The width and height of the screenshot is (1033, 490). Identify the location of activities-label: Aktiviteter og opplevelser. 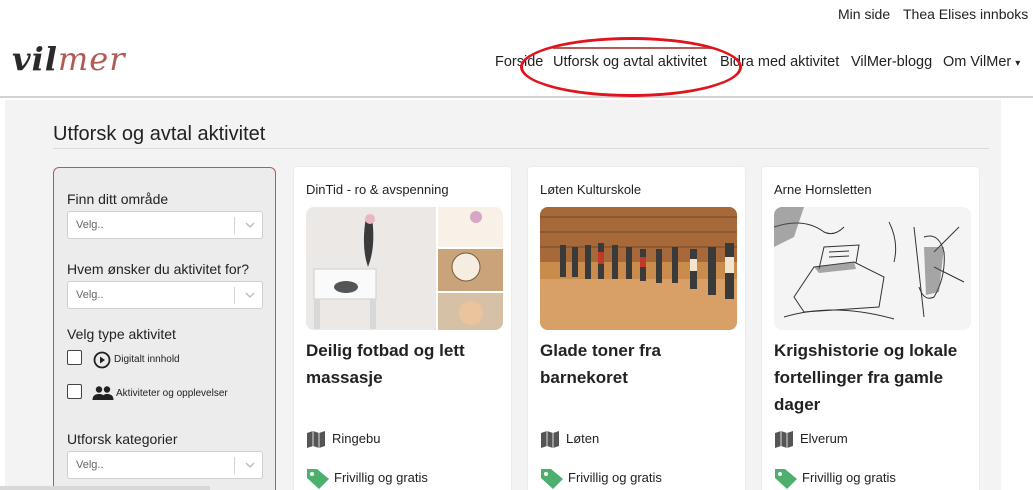
(172, 393).